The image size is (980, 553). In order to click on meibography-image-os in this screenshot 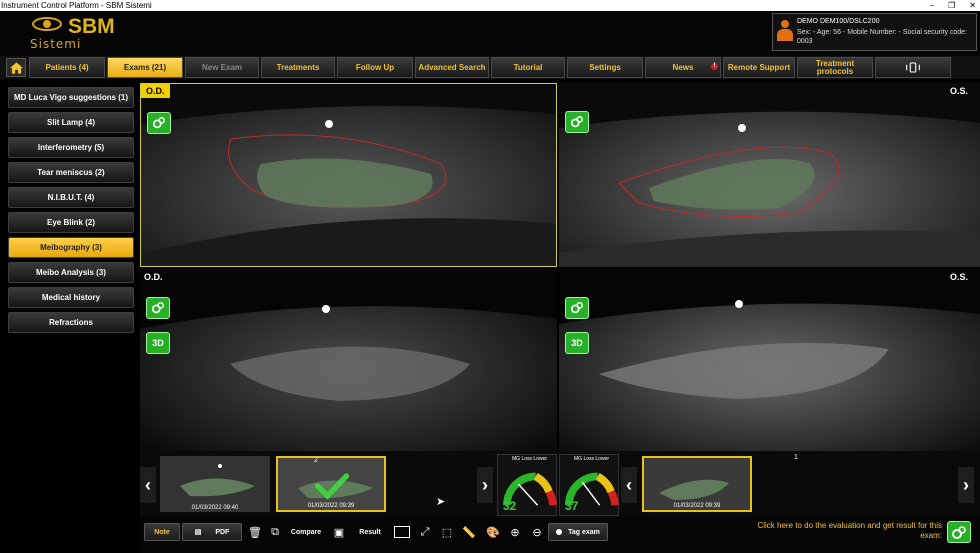, I will do `click(769, 175)`.